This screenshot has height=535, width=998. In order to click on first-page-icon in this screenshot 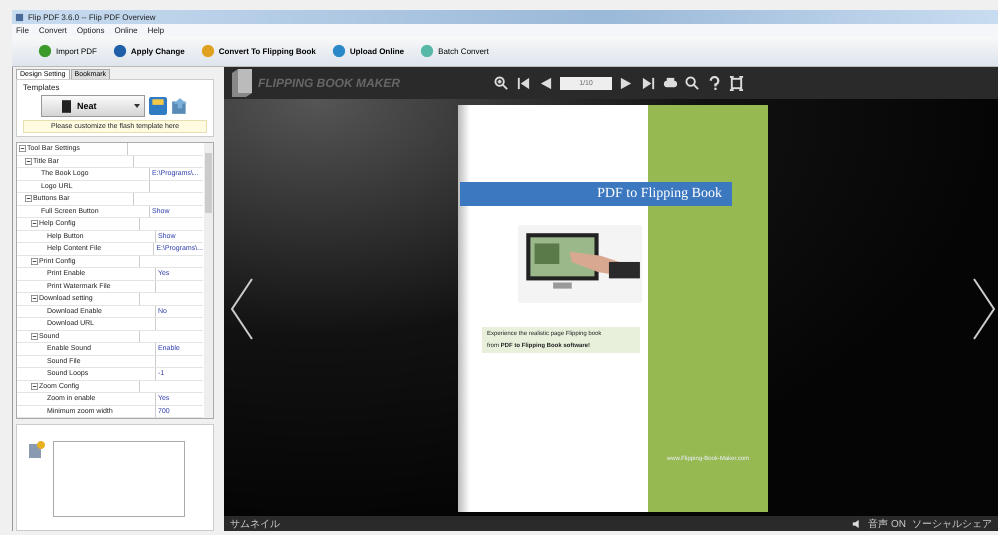, I will do `click(523, 83)`.